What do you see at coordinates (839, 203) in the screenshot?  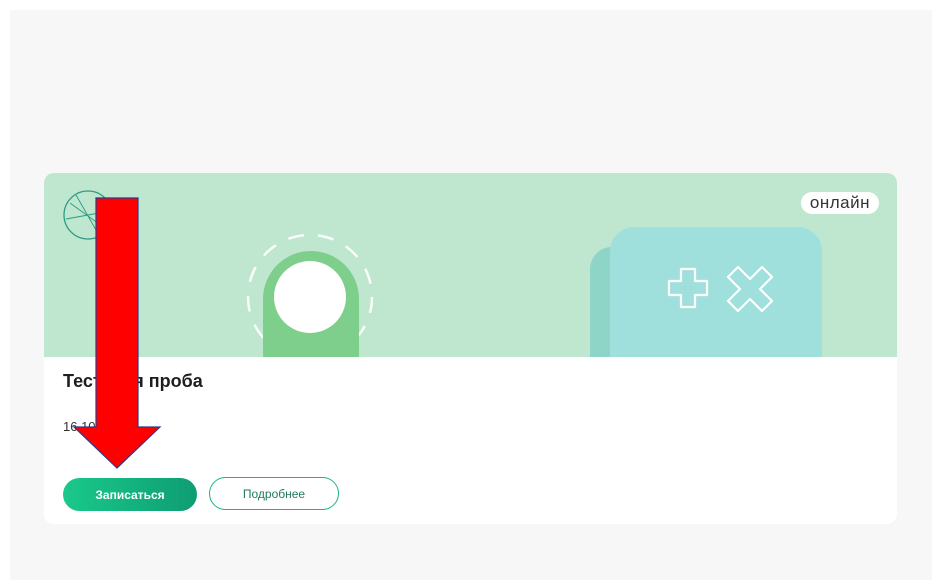 I see `online-badge: онлайн` at bounding box center [839, 203].